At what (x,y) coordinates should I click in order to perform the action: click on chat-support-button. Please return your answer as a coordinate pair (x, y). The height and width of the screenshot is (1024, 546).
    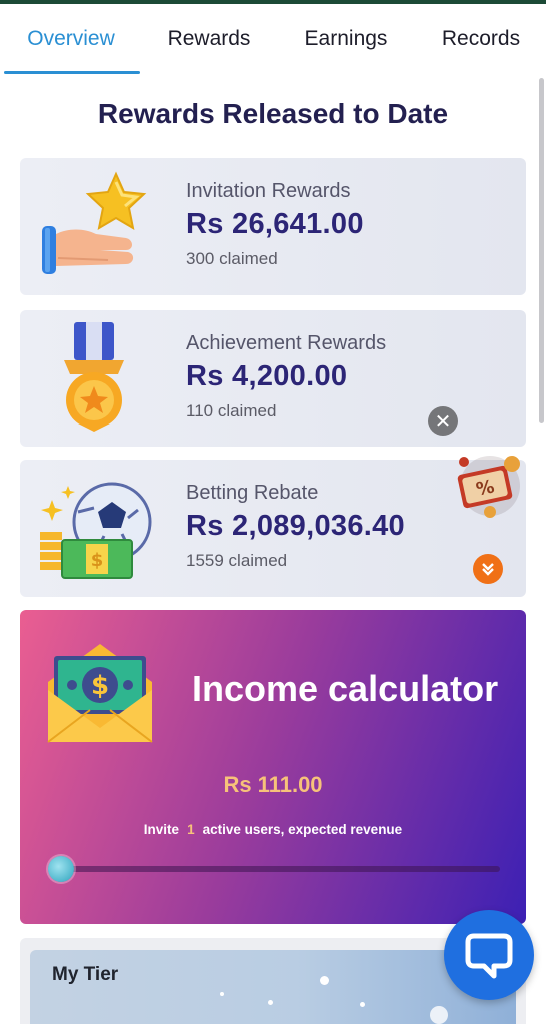
    Looking at the image, I should click on (489, 955).